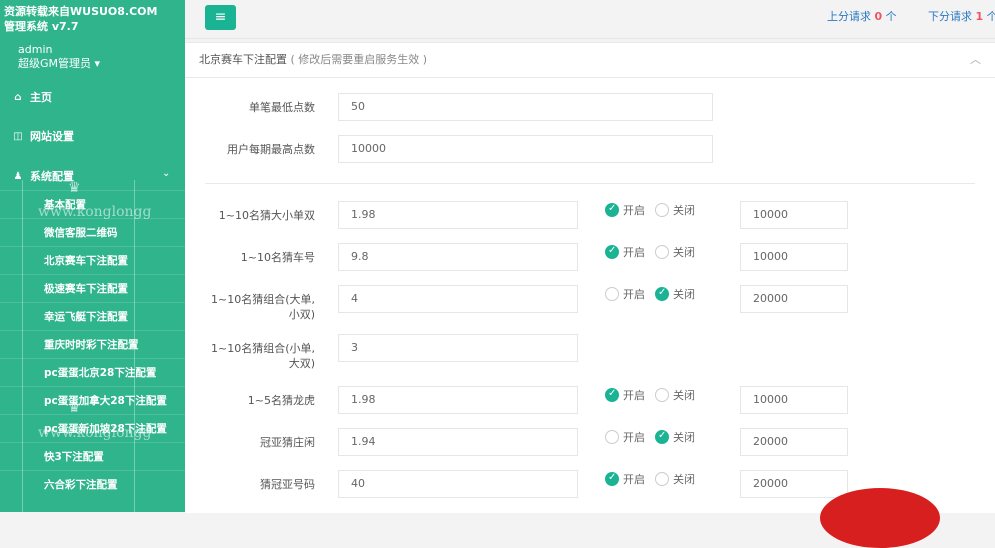 This screenshot has height=548, width=995. What do you see at coordinates (96, 63) in the screenshot?
I see `caret-down-icon: ▾` at bounding box center [96, 63].